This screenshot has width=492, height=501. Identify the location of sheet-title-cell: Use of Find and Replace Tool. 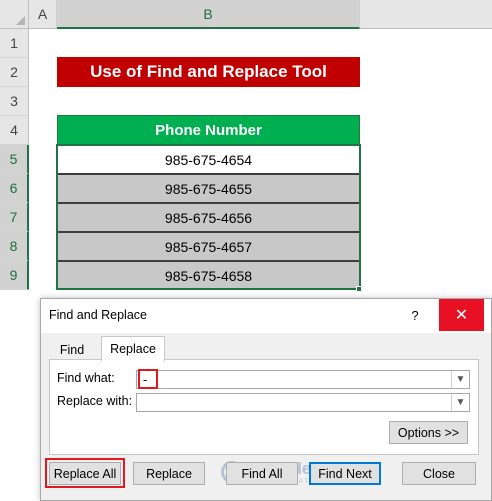
(208, 72).